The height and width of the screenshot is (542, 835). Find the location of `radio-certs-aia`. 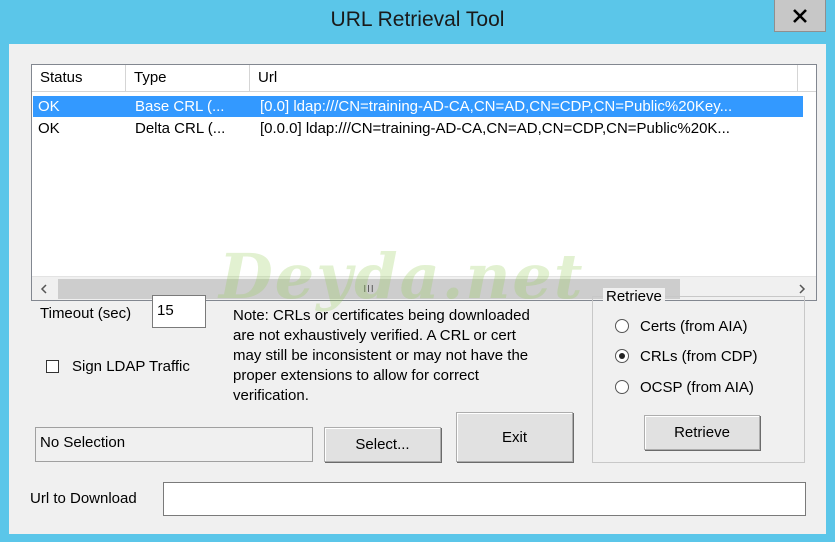

radio-certs-aia is located at coordinates (622, 326).